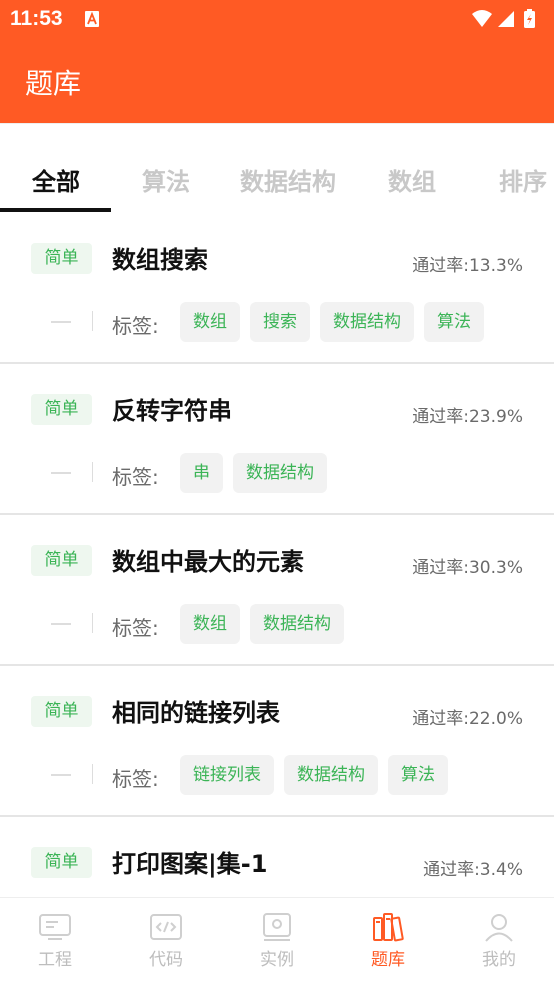  I want to click on tab-data-structure: 数据结构, so click(288, 179).